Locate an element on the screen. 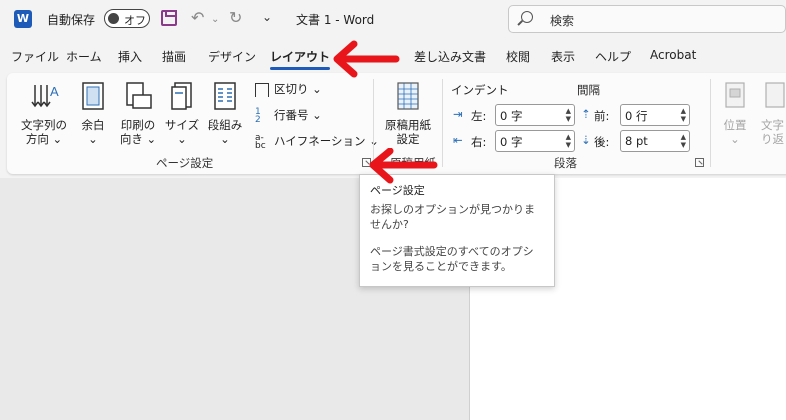 The height and width of the screenshot is (420, 786). size-label: サイズ is located at coordinates (182, 125).